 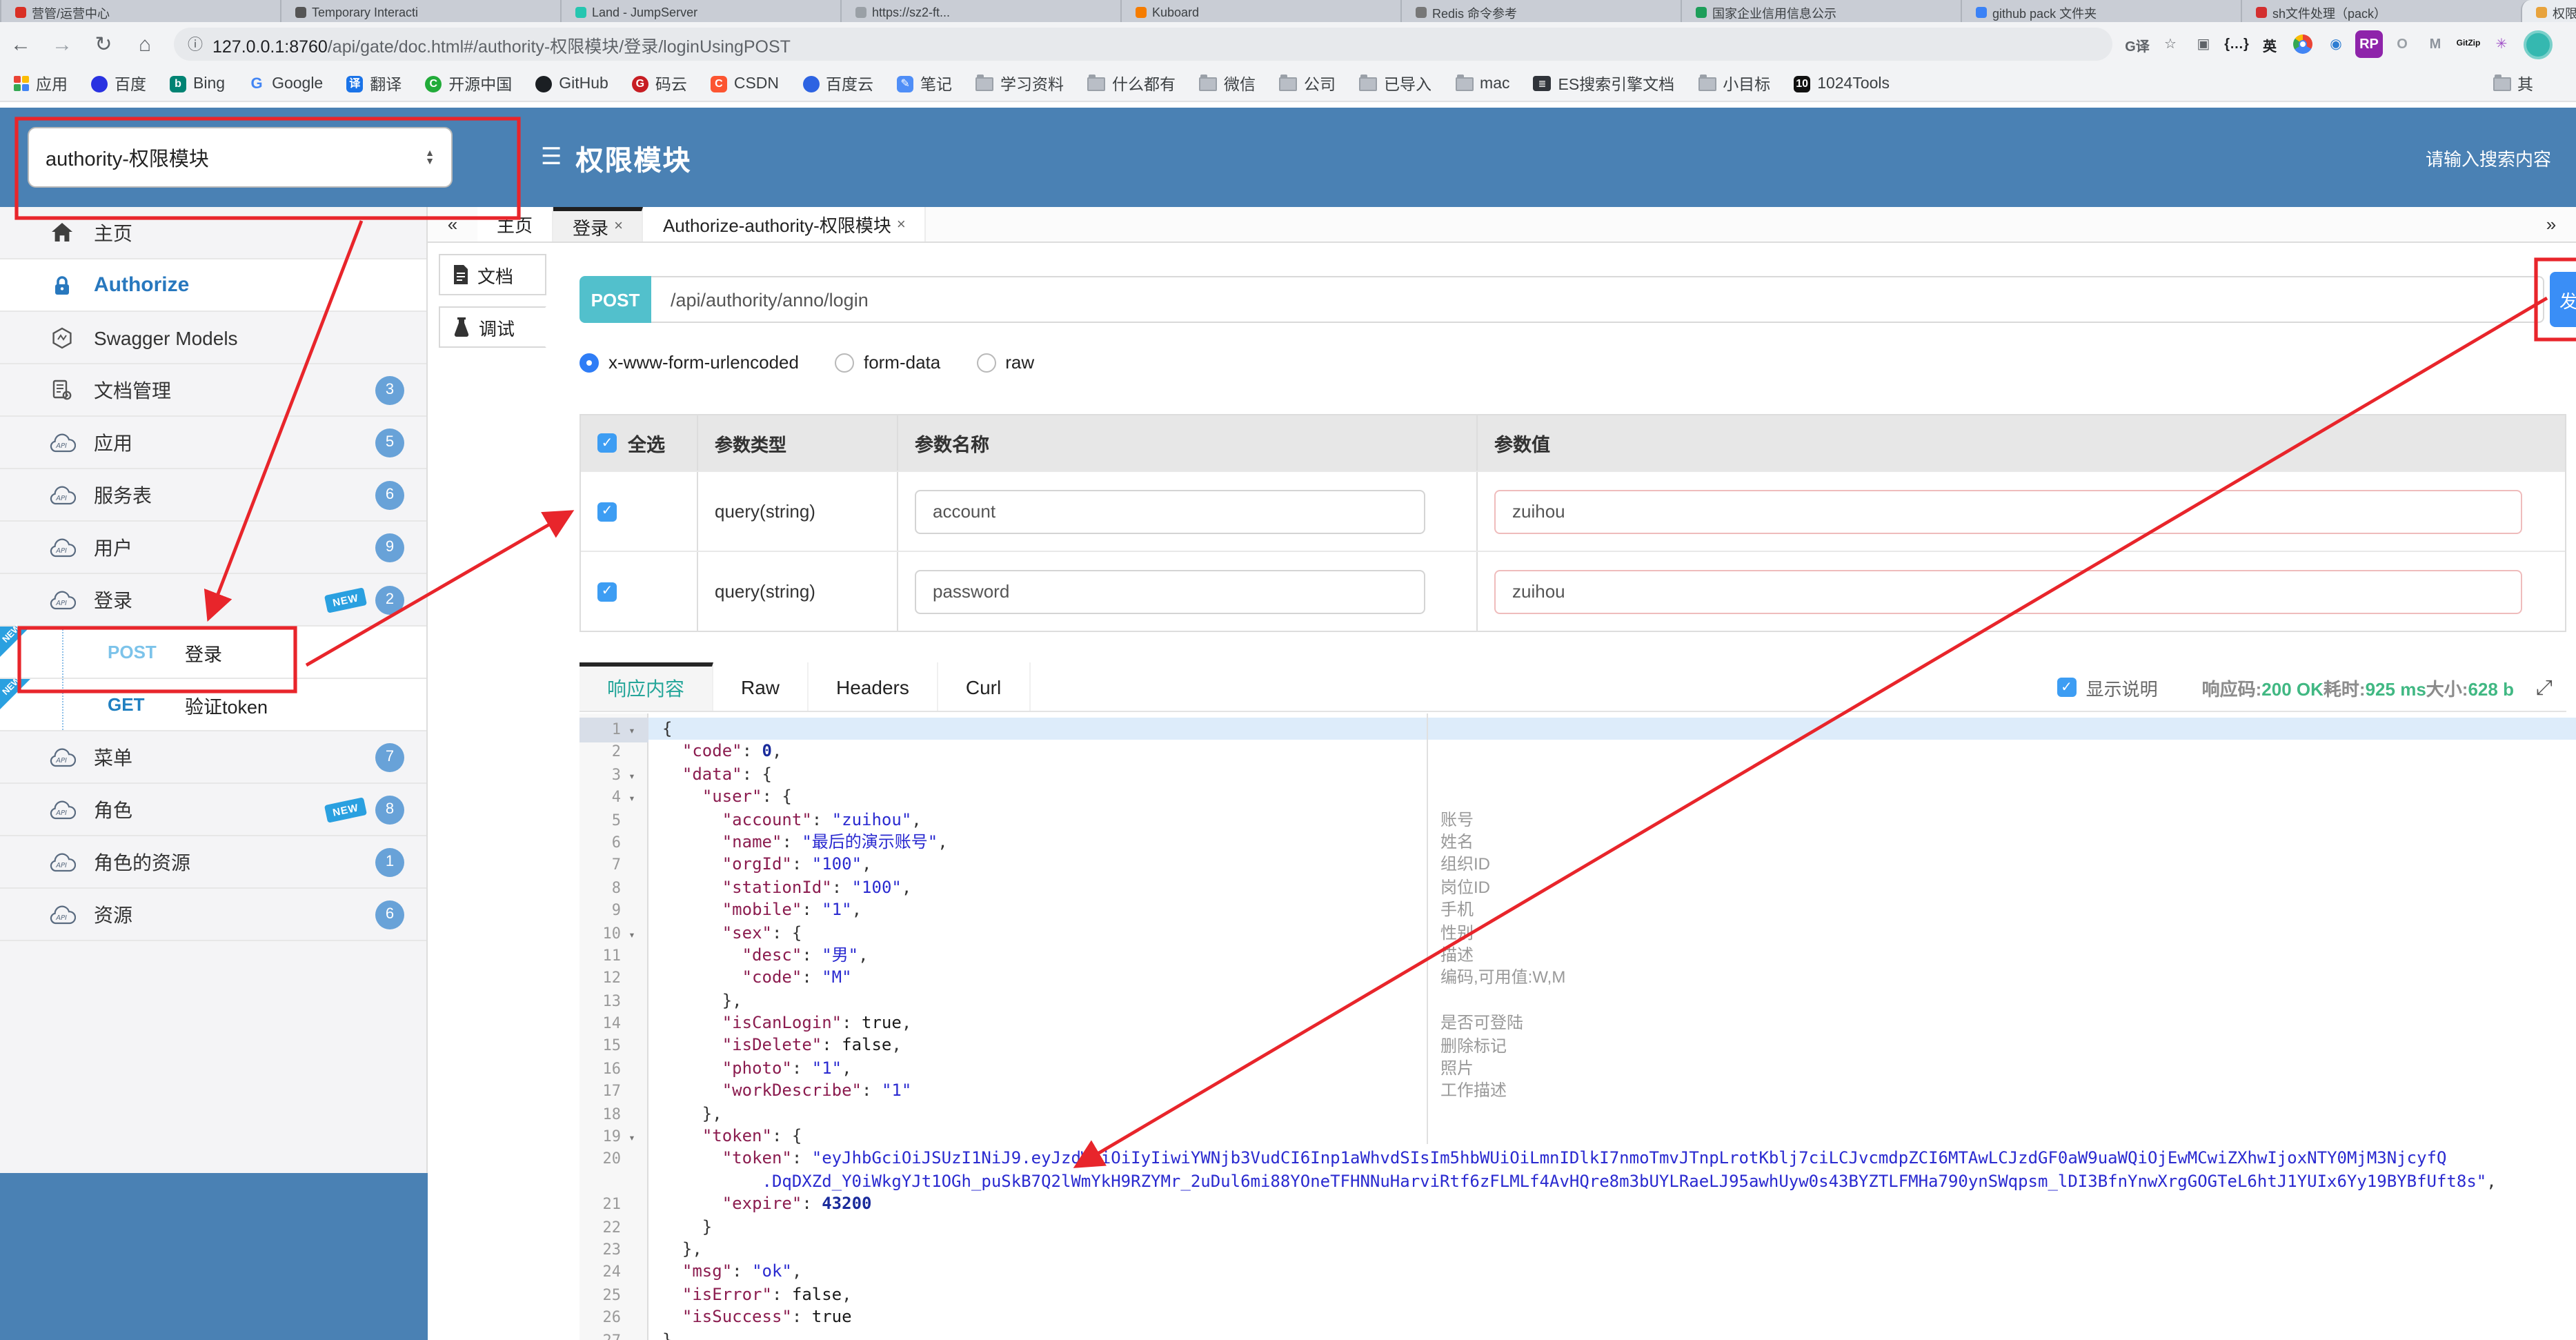 I want to click on en-translate-ext-icon: 英, so click(x=2269, y=44).